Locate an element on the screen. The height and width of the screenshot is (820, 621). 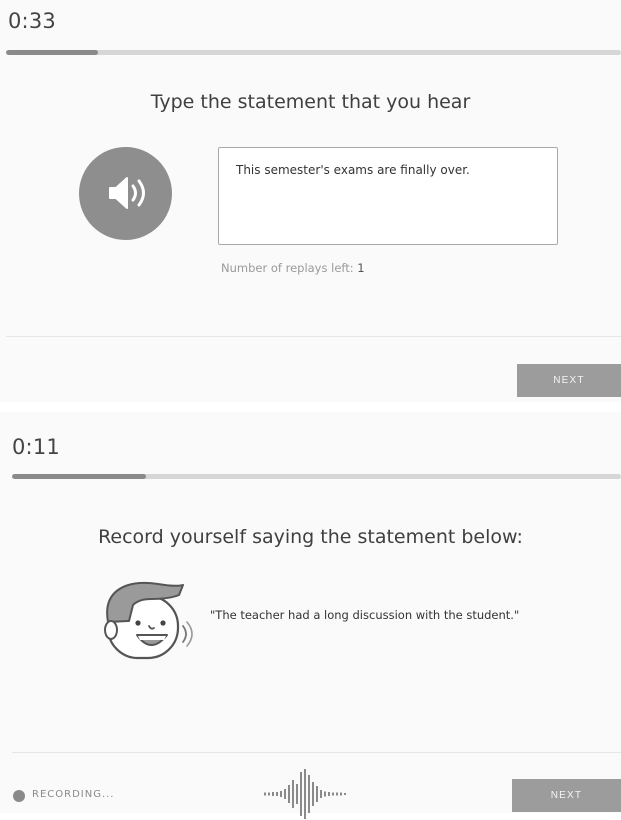
speaker-button is located at coordinates (125, 193).